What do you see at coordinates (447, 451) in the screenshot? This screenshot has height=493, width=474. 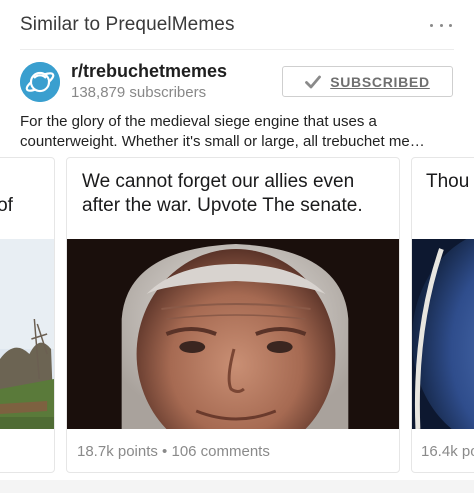 I see `post-card-stats: 16.4k po` at bounding box center [447, 451].